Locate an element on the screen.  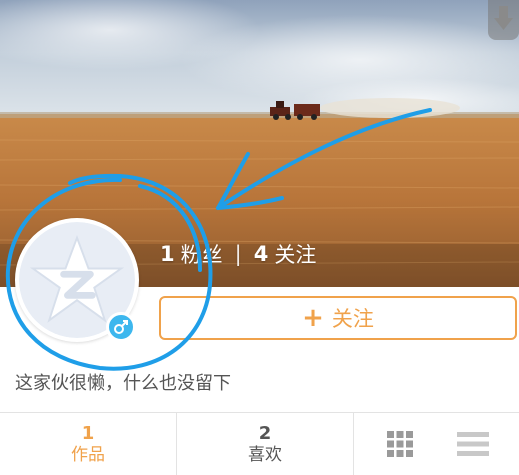
works-label: 作品 is located at coordinates (88, 455).